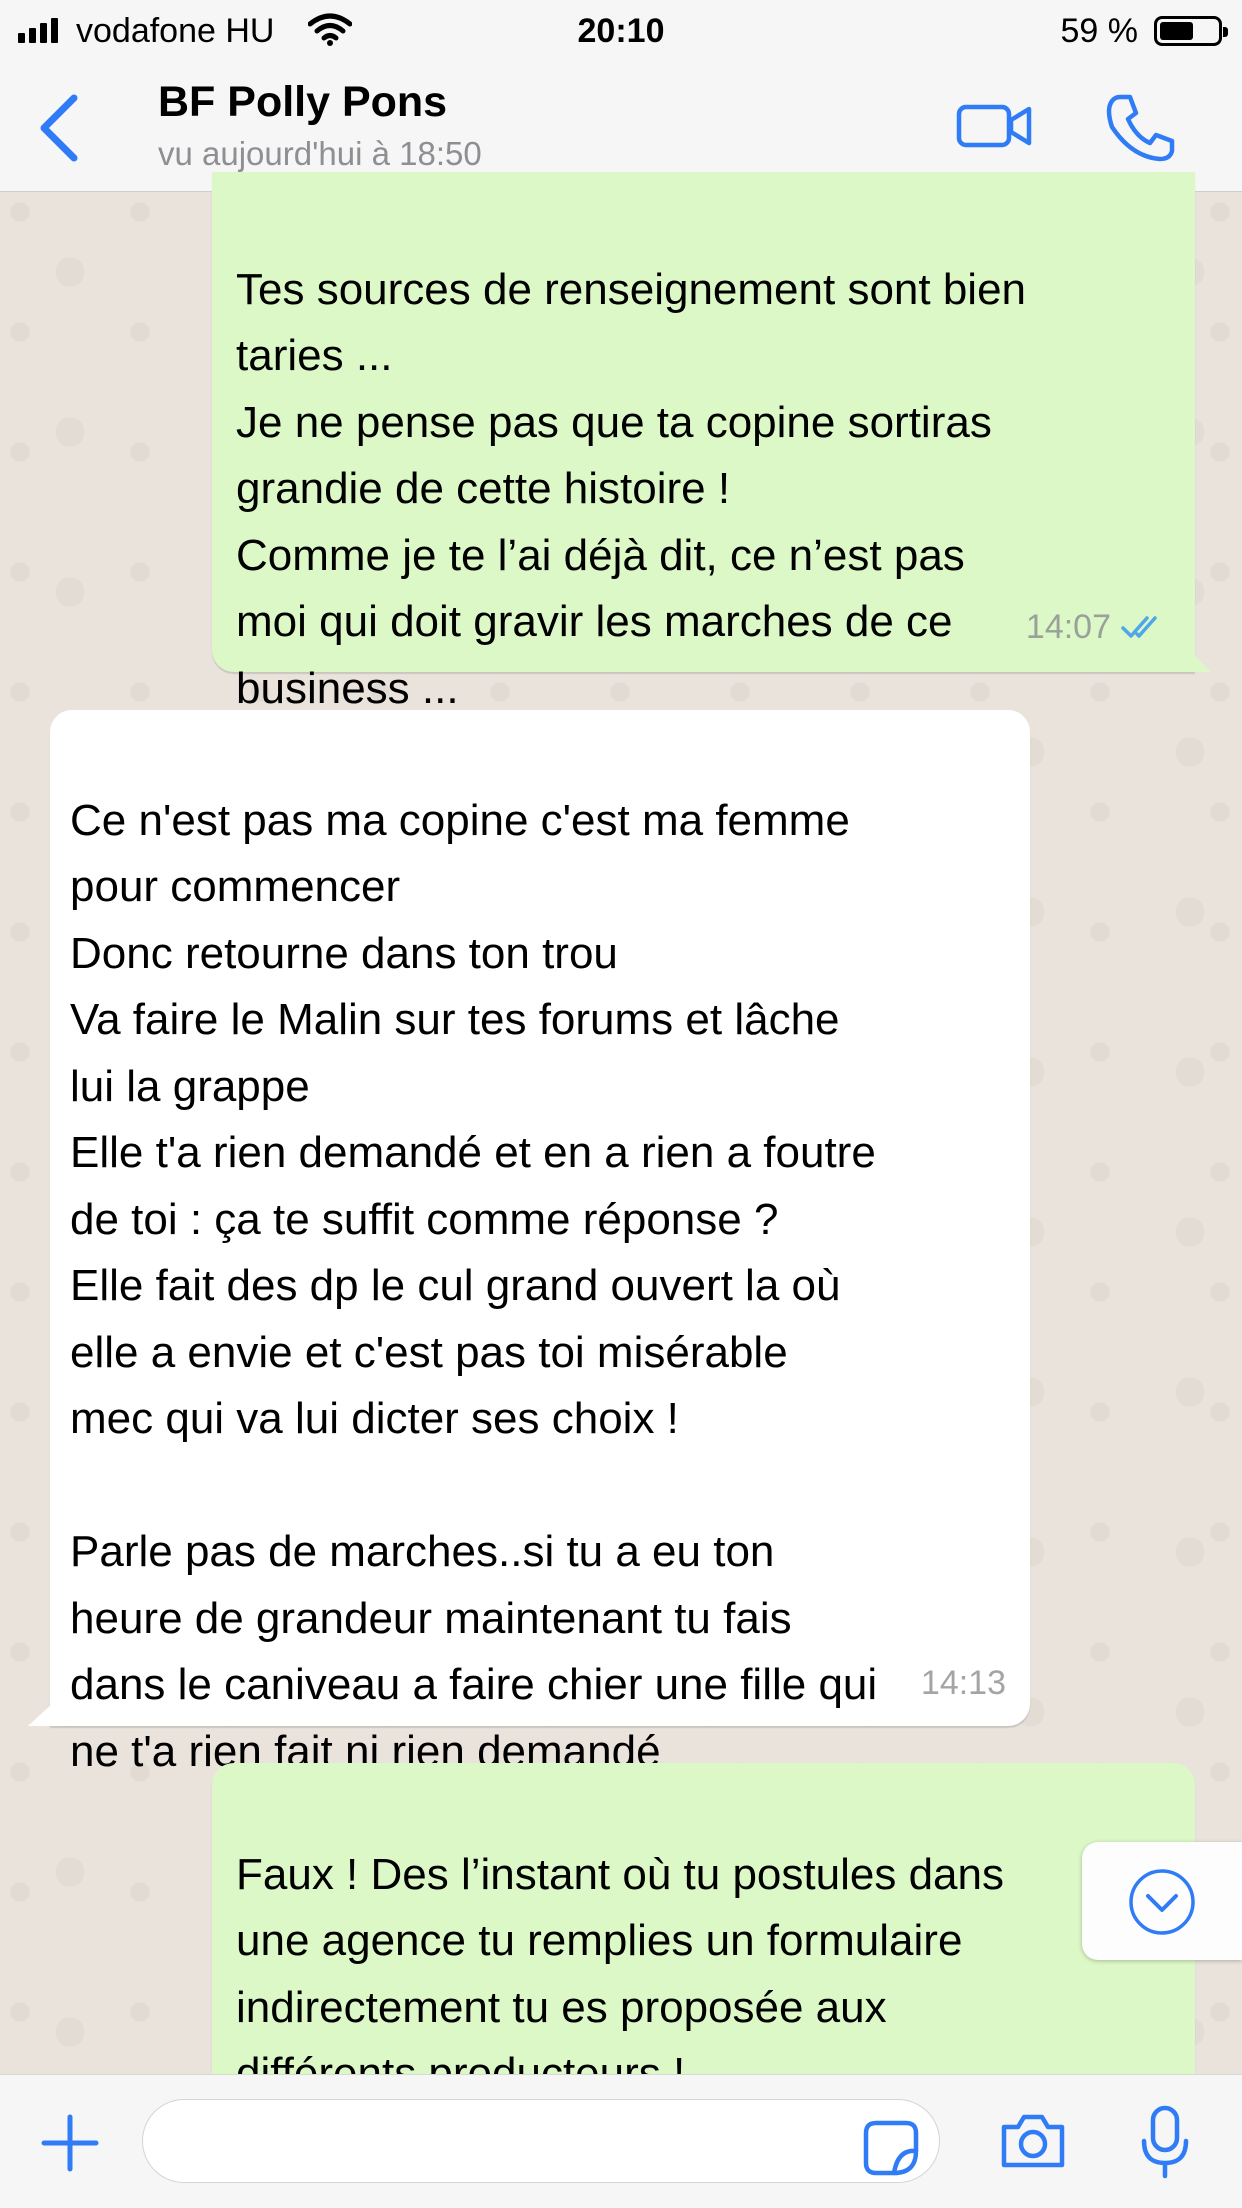 The image size is (1242, 2208). Describe the element at coordinates (1140, 127) in the screenshot. I see `phone-call-icon` at that location.